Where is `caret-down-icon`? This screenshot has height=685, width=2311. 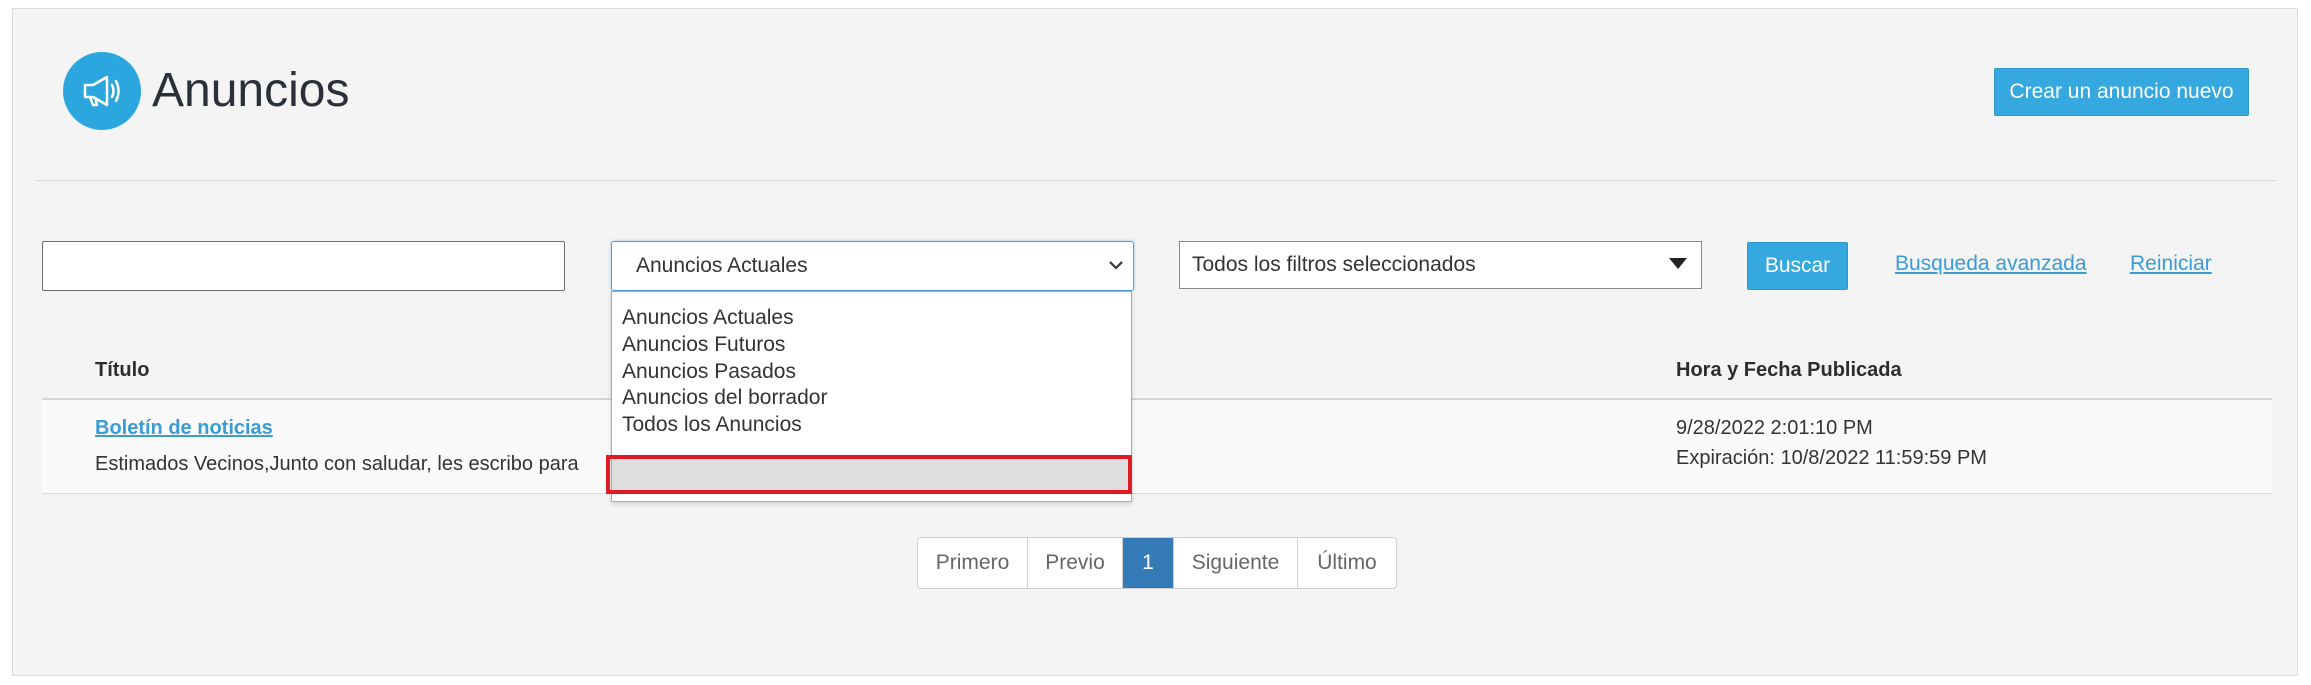
caret-down-icon is located at coordinates (1678, 263).